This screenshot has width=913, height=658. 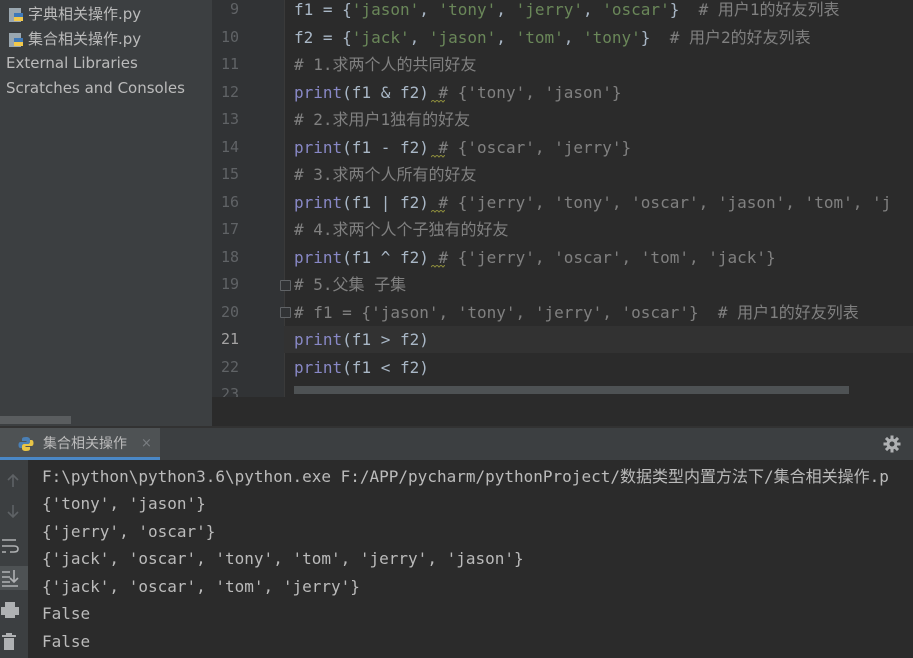 I want to click on scrollbar-thumb, so click(x=35, y=420).